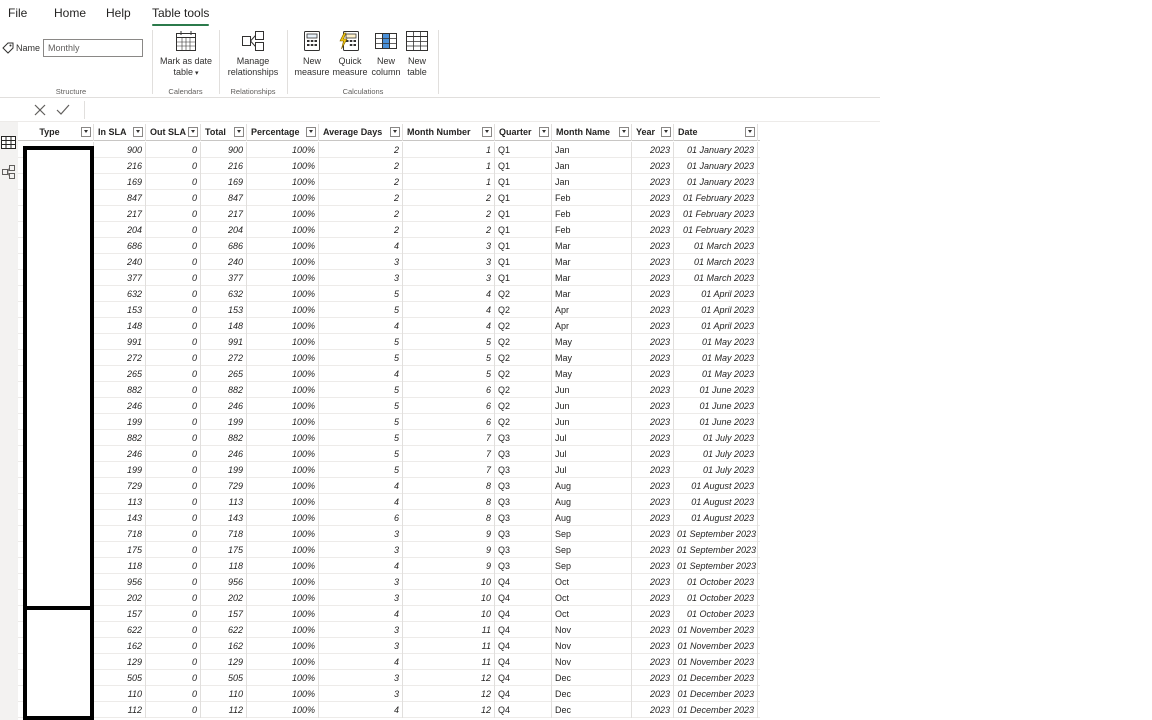  Describe the element at coordinates (389, 438) in the screenshot. I see `table-row: 882 0 882 100% 5 7 Q3 Jul 2023 01 July 2023` at that location.